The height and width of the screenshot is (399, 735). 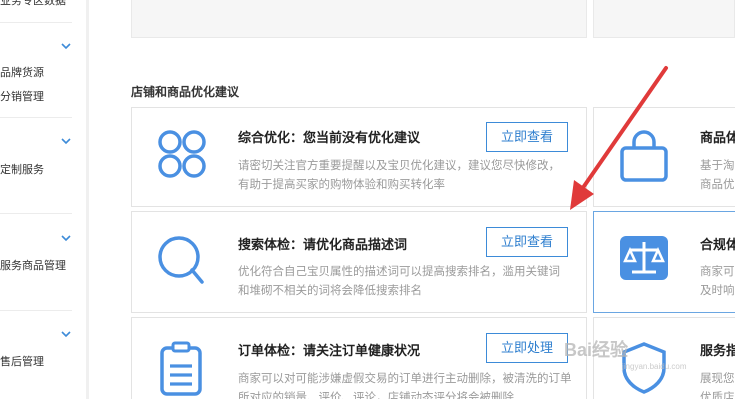 What do you see at coordinates (22, 73) in the screenshot?
I see `sidebar-item-brand-source: 品牌货源` at bounding box center [22, 73].